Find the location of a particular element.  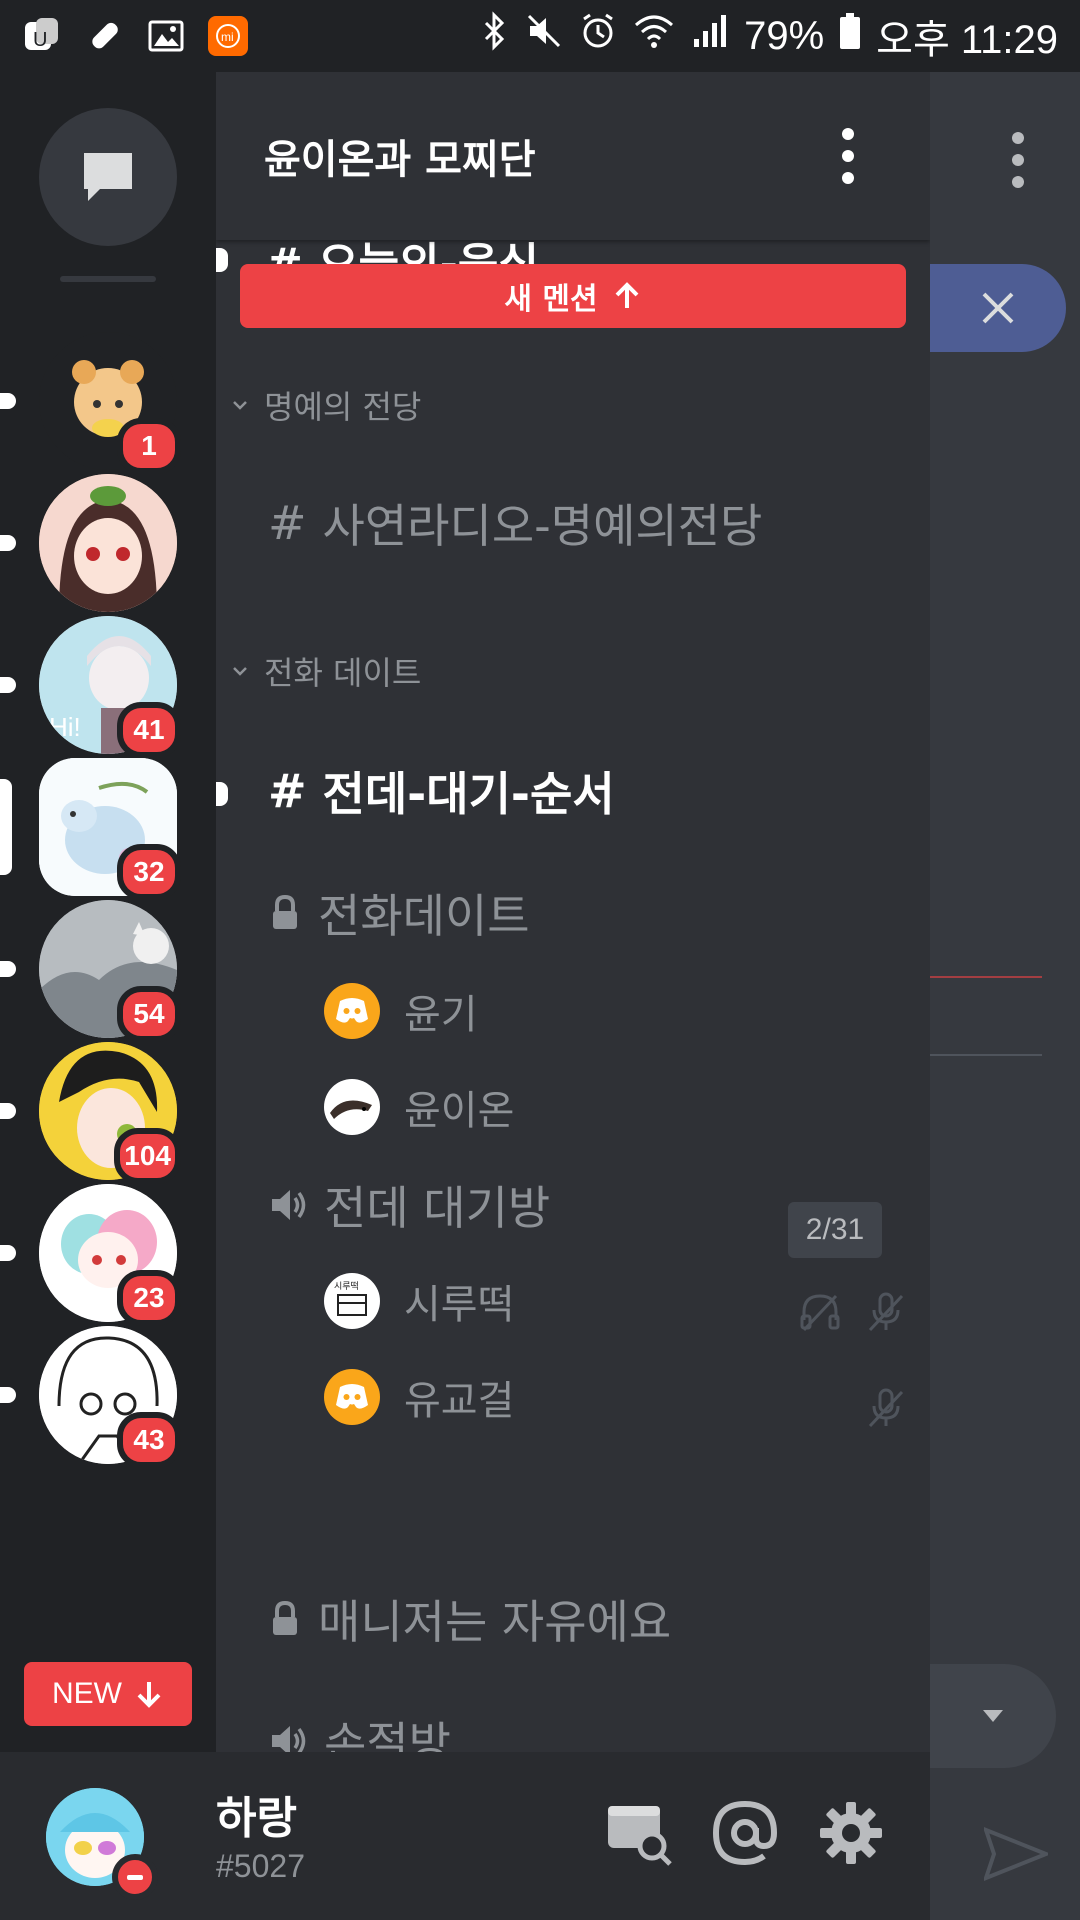

member-name: 시루떡 is located at coordinates (459, 1305).